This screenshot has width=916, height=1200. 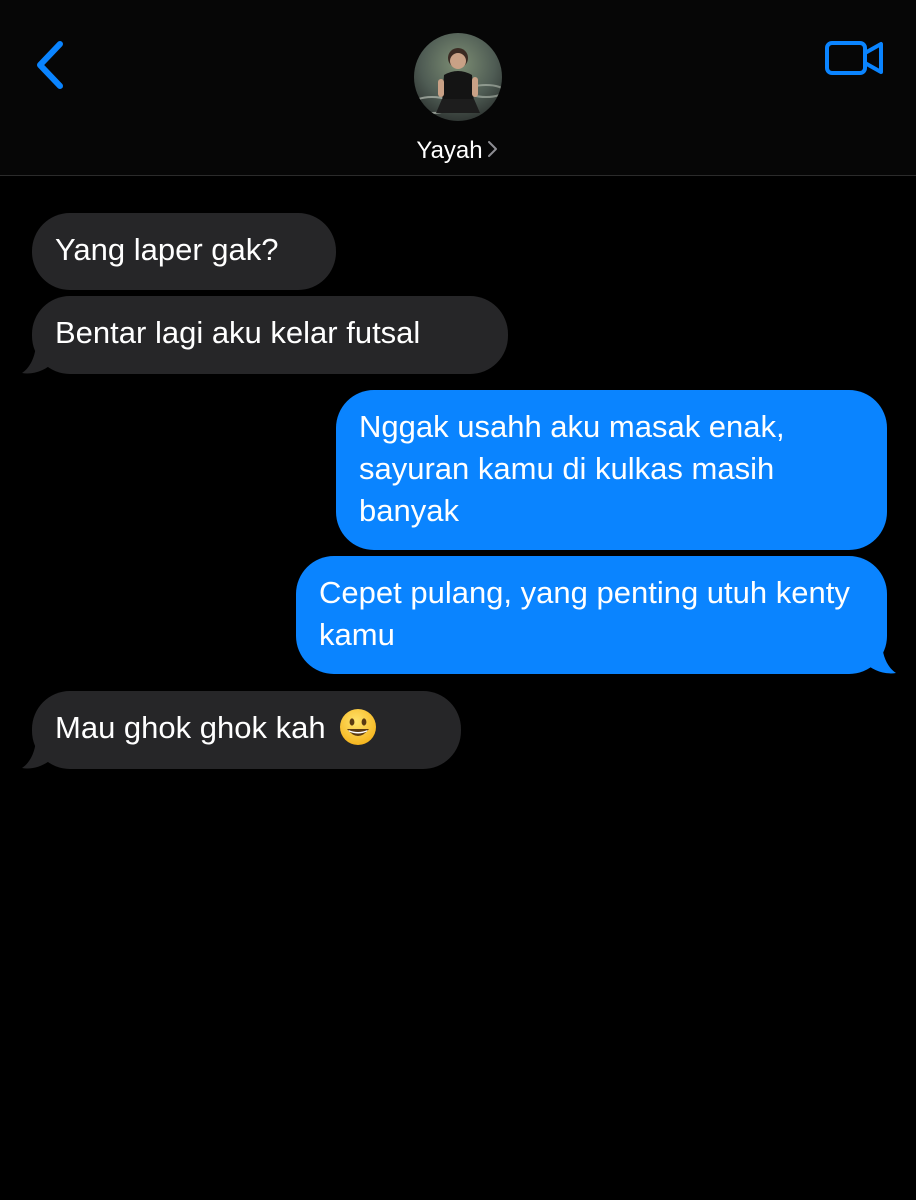 I want to click on chevron-right-icon, so click(x=492, y=149).